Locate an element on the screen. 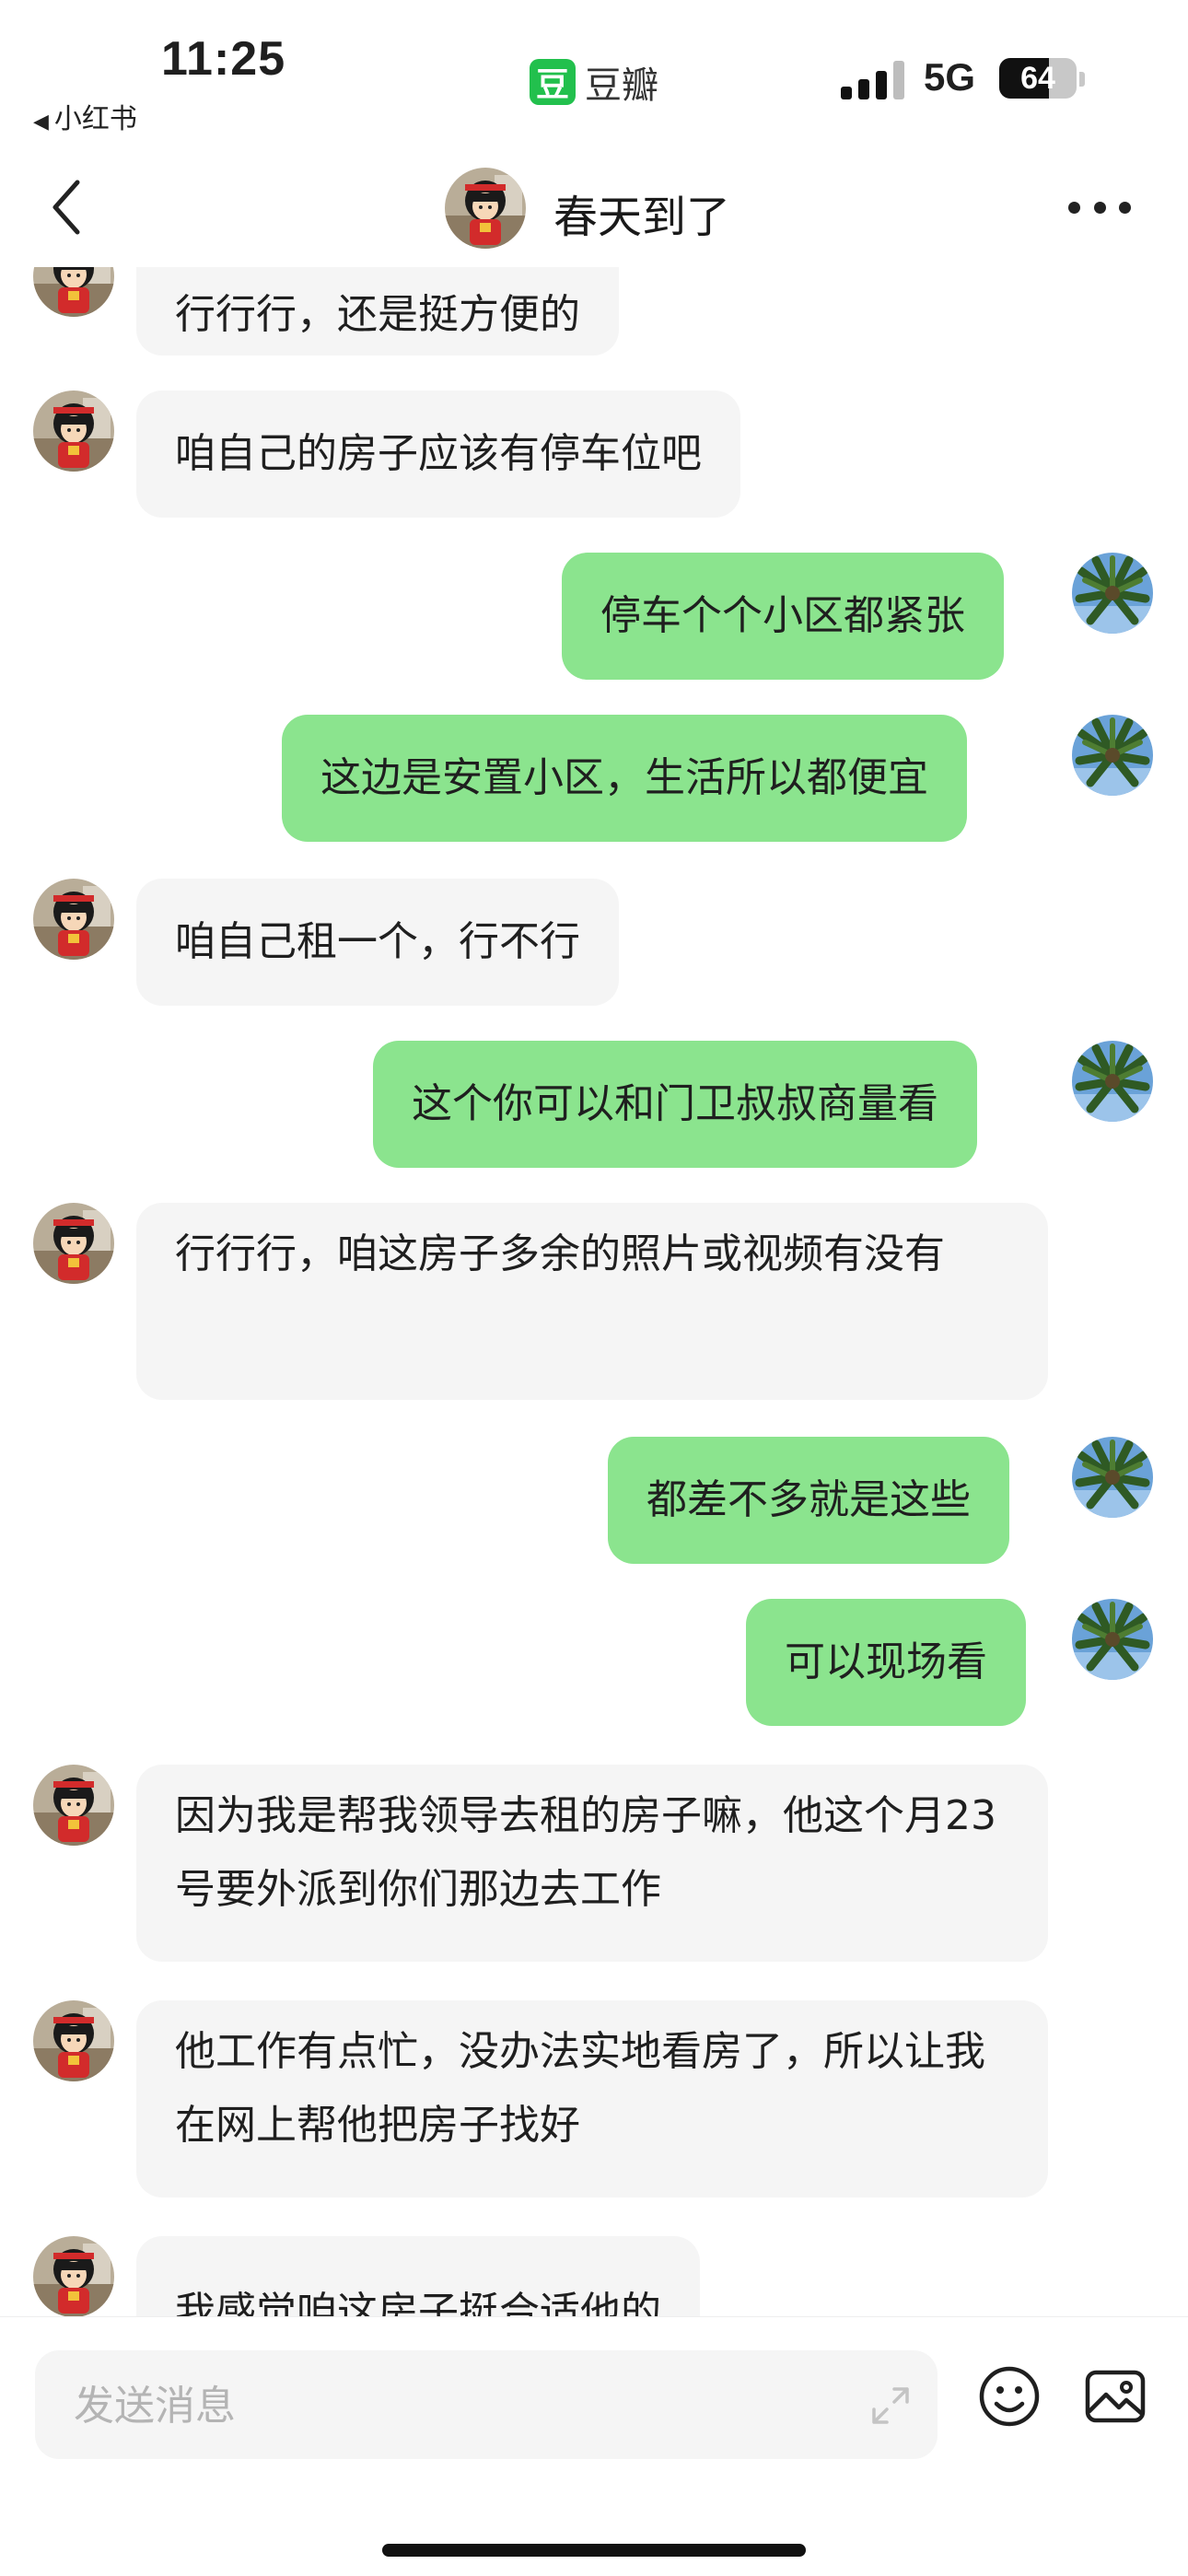  chat-header: 春天到了 is located at coordinates (594, 207).